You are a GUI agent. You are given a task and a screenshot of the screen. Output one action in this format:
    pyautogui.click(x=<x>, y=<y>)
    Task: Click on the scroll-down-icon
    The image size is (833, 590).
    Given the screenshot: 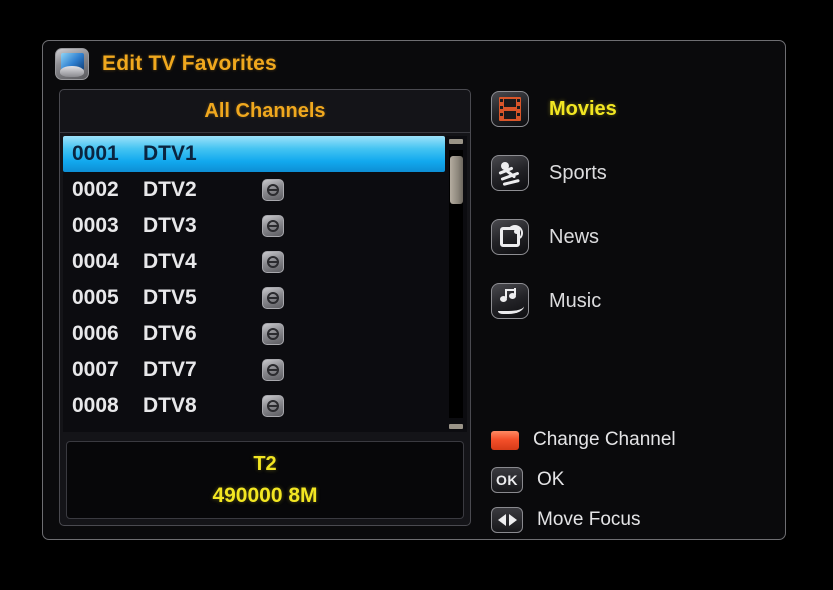 What is the action you would take?
    pyautogui.click(x=456, y=426)
    